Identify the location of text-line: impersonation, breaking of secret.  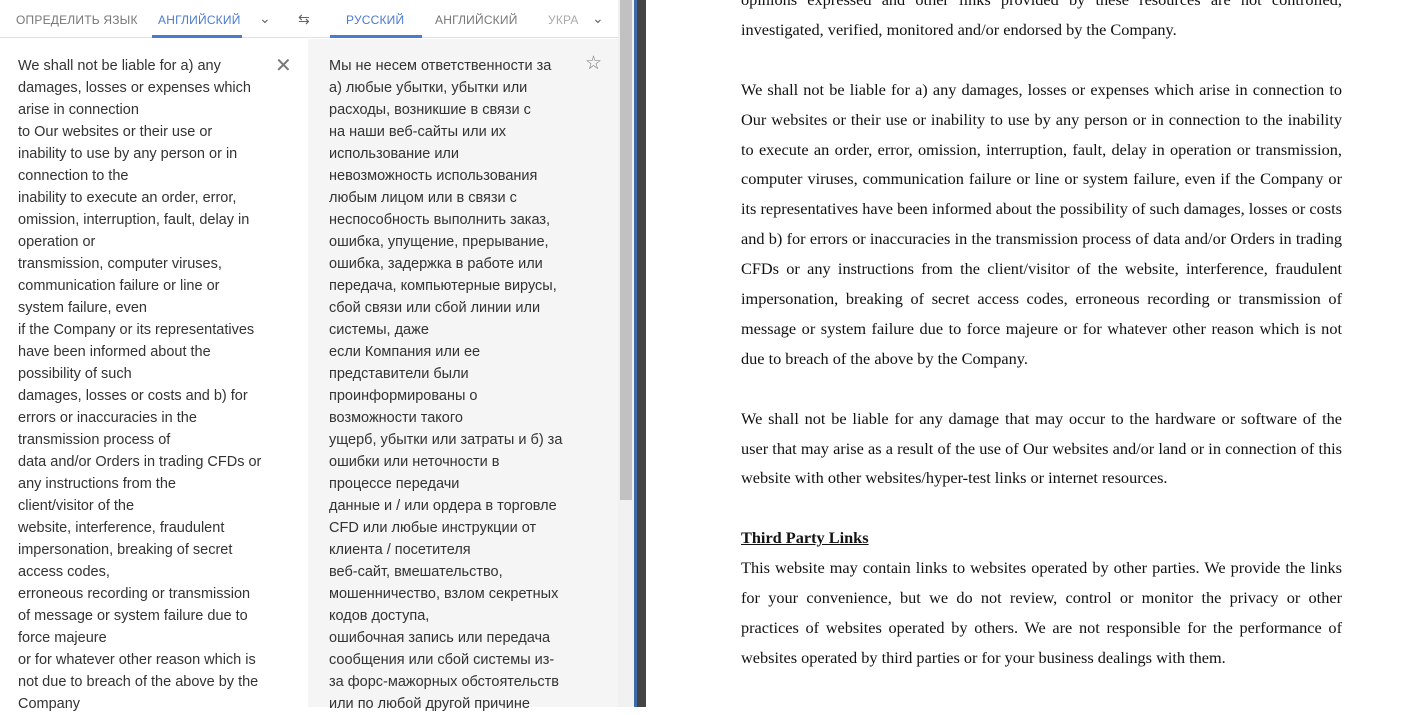
(125, 550).